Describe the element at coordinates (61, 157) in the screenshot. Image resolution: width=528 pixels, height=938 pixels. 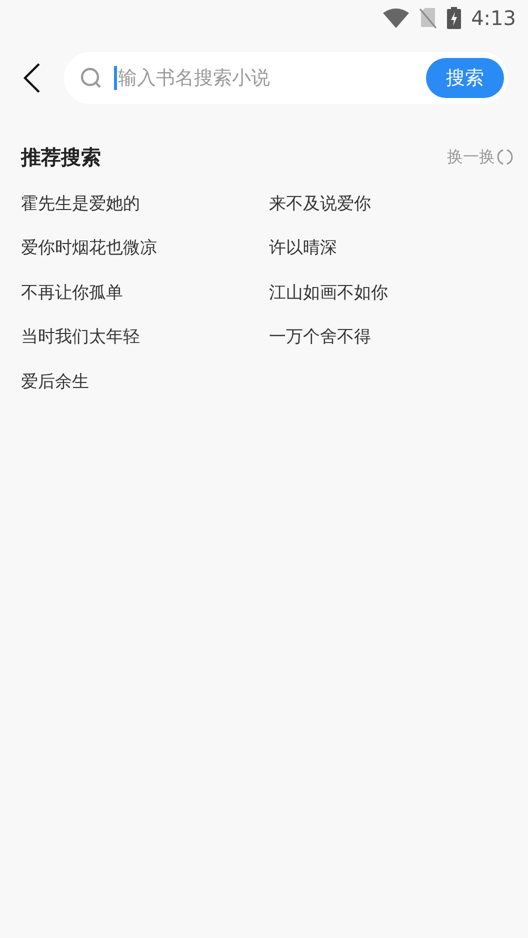
I see `section-title: 推荐搜索` at that location.